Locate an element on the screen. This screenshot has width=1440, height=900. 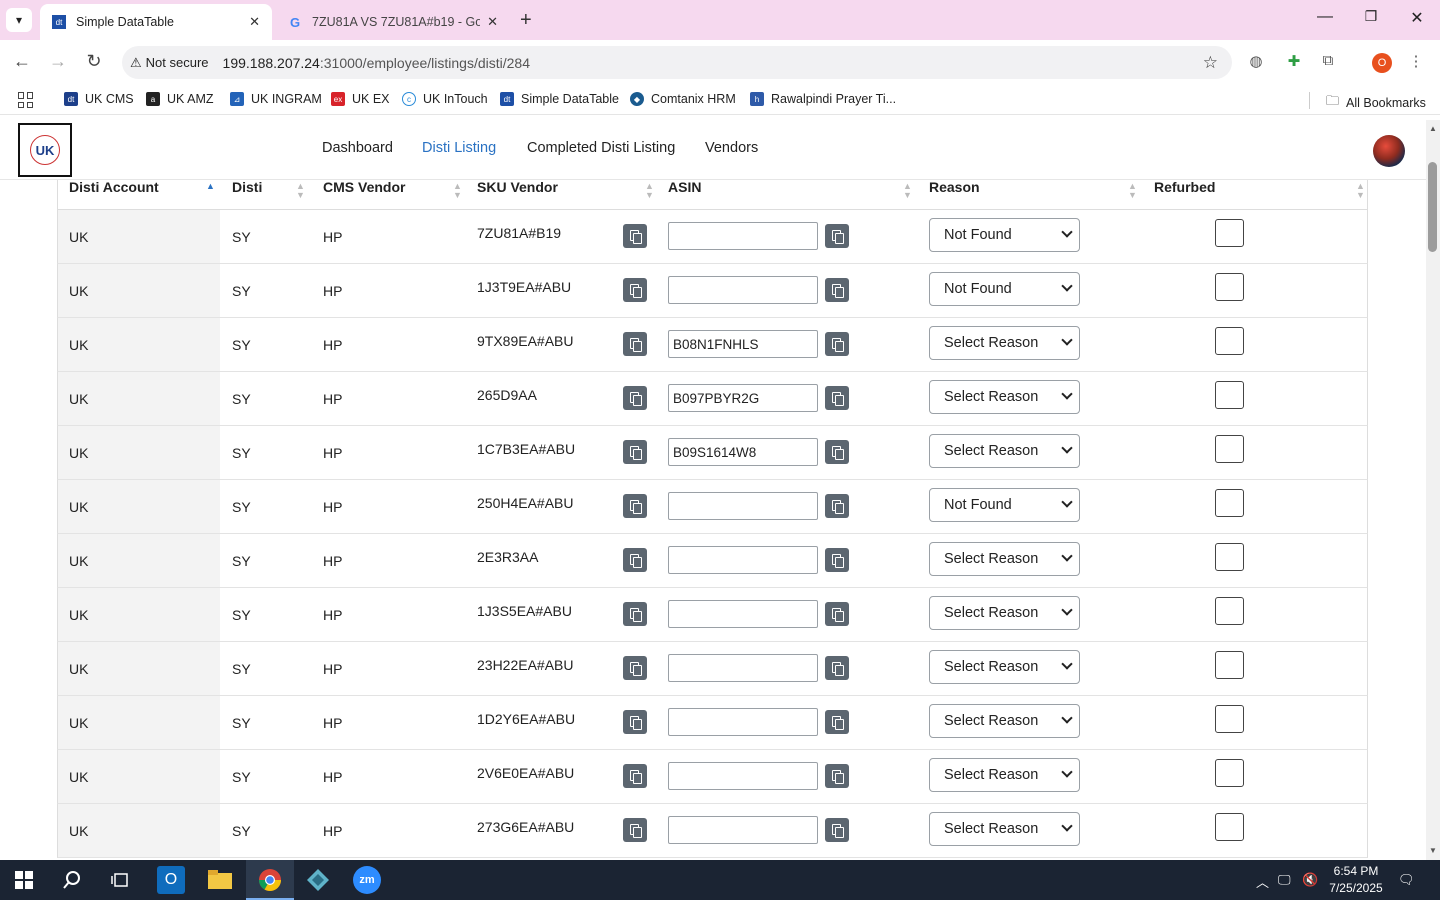
forward-arrow-icon: → is located at coordinates (58, 61).